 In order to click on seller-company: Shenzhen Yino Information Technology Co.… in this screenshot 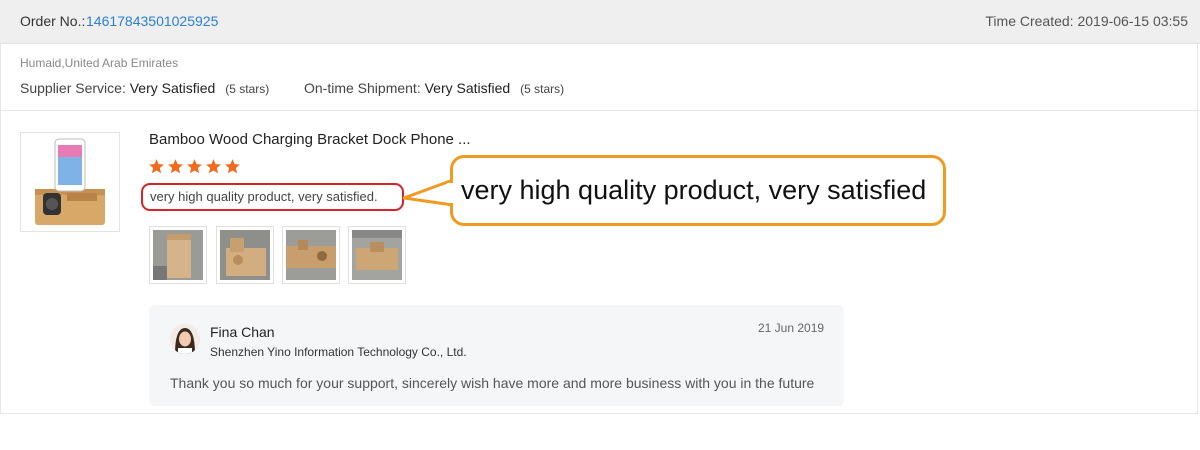, I will do `click(338, 352)`.